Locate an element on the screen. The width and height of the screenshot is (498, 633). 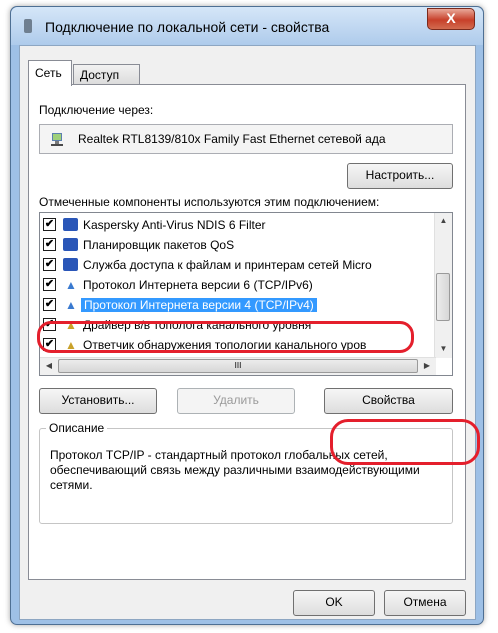
description-legend: Описание is located at coordinates (77, 428).